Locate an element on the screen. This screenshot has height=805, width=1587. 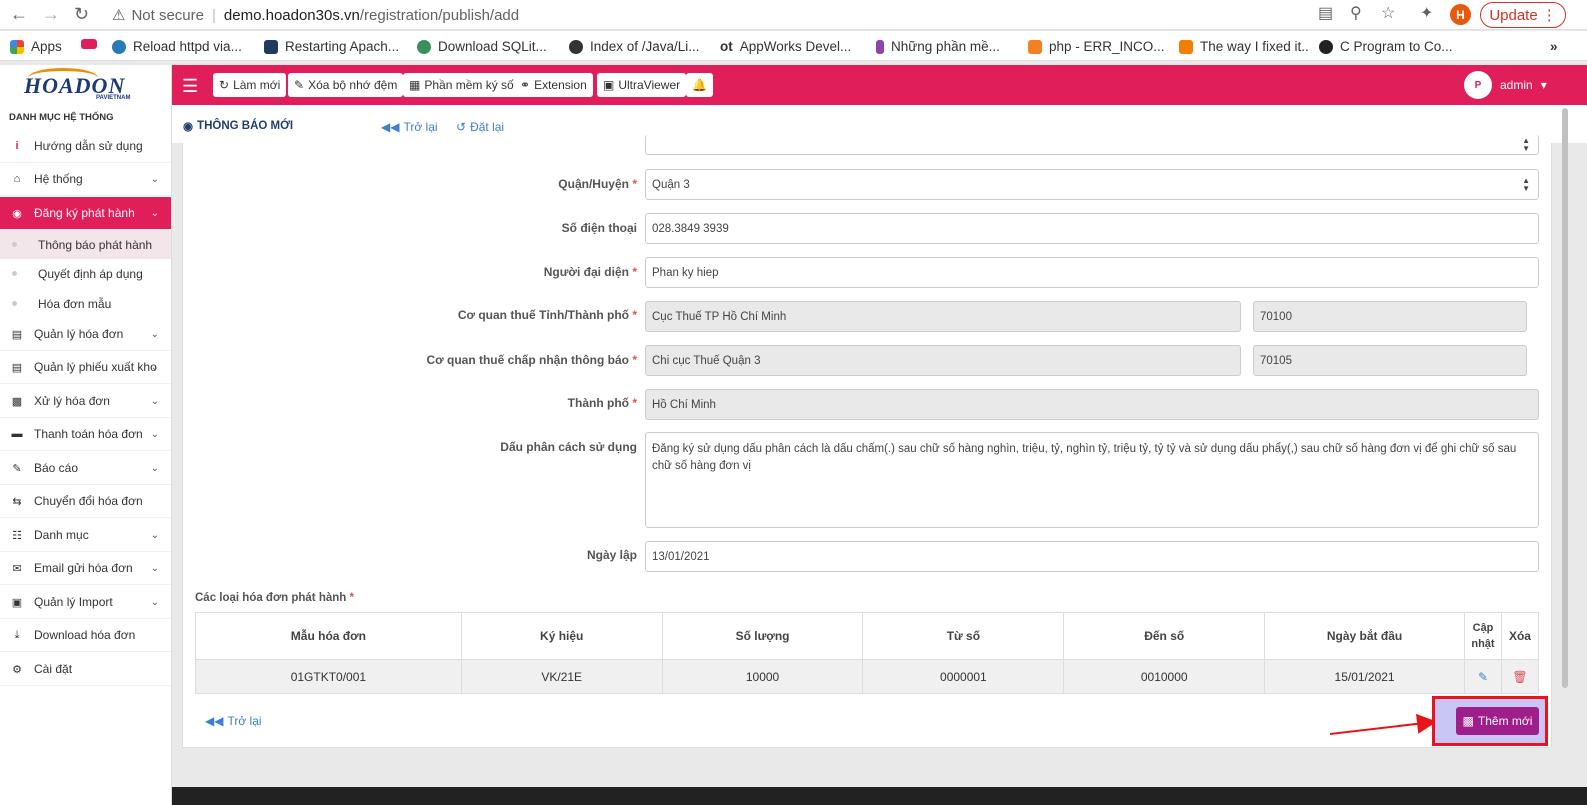
chevron-down-icon: ⌄ is located at coordinates (154, 179).